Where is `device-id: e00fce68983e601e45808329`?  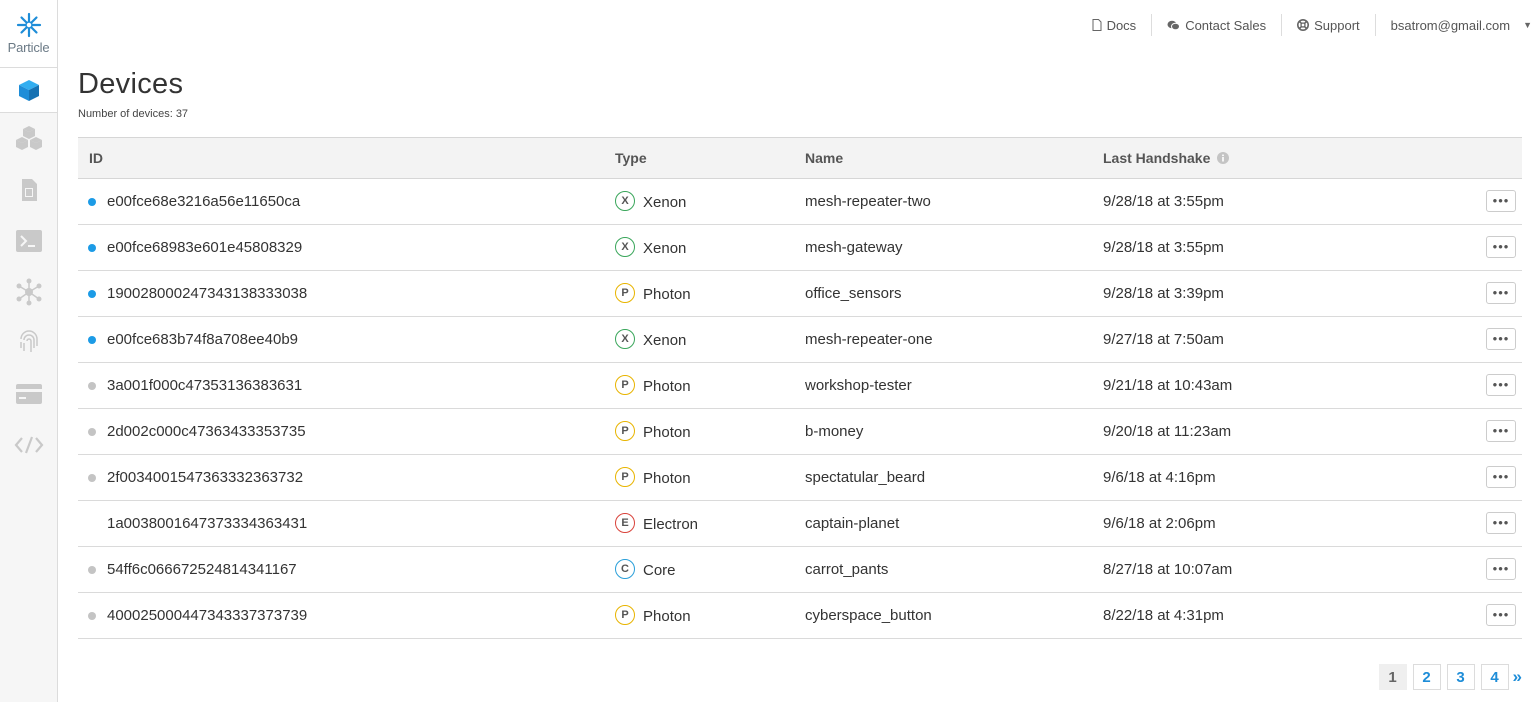
device-id: e00fce68983e601e45808329 is located at coordinates (204, 247).